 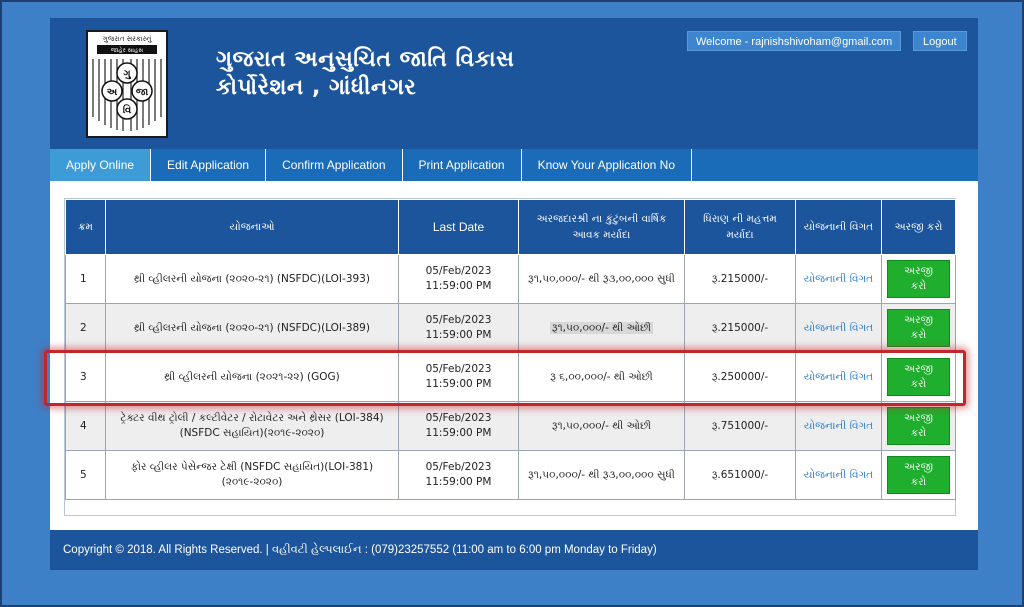 What do you see at coordinates (940, 41) in the screenshot?
I see `logout-button: Logout` at bounding box center [940, 41].